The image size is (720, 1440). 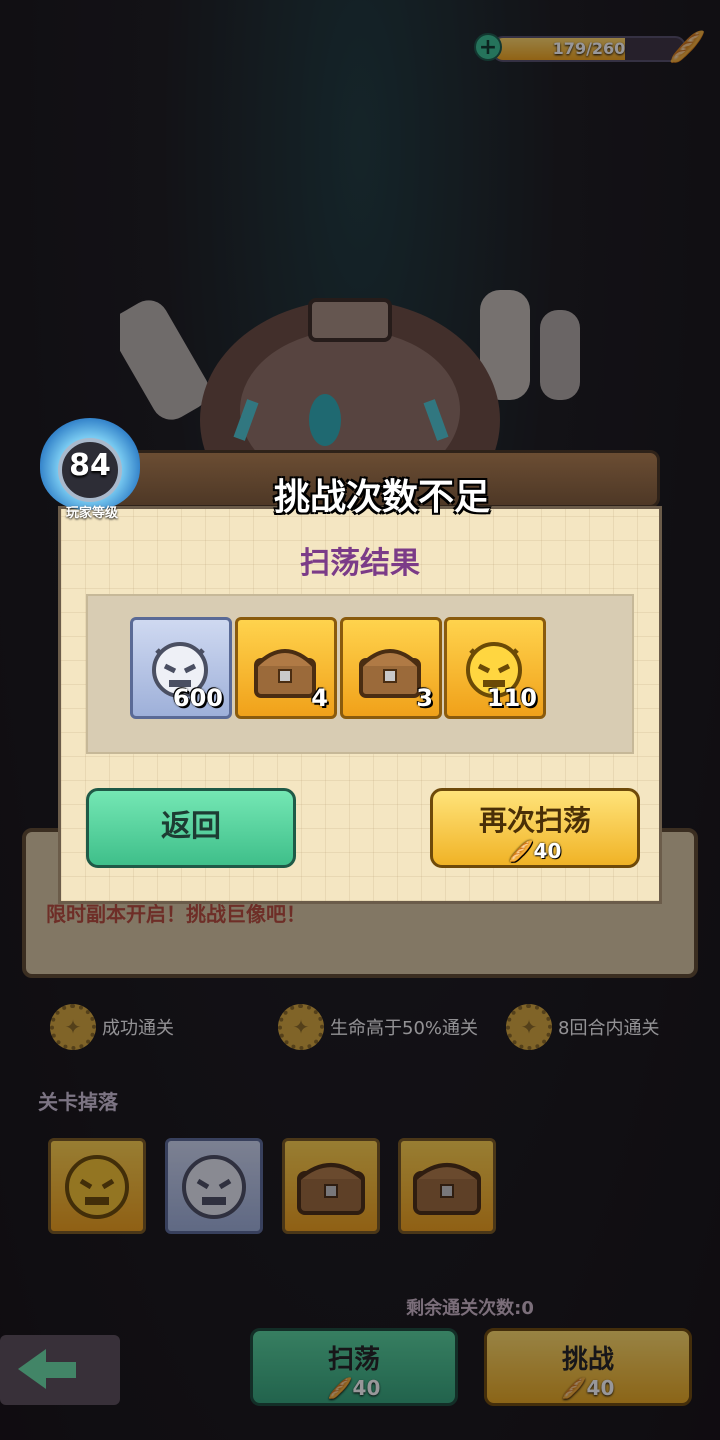 I want to click on reward-item: 600, so click(x=181, y=668).